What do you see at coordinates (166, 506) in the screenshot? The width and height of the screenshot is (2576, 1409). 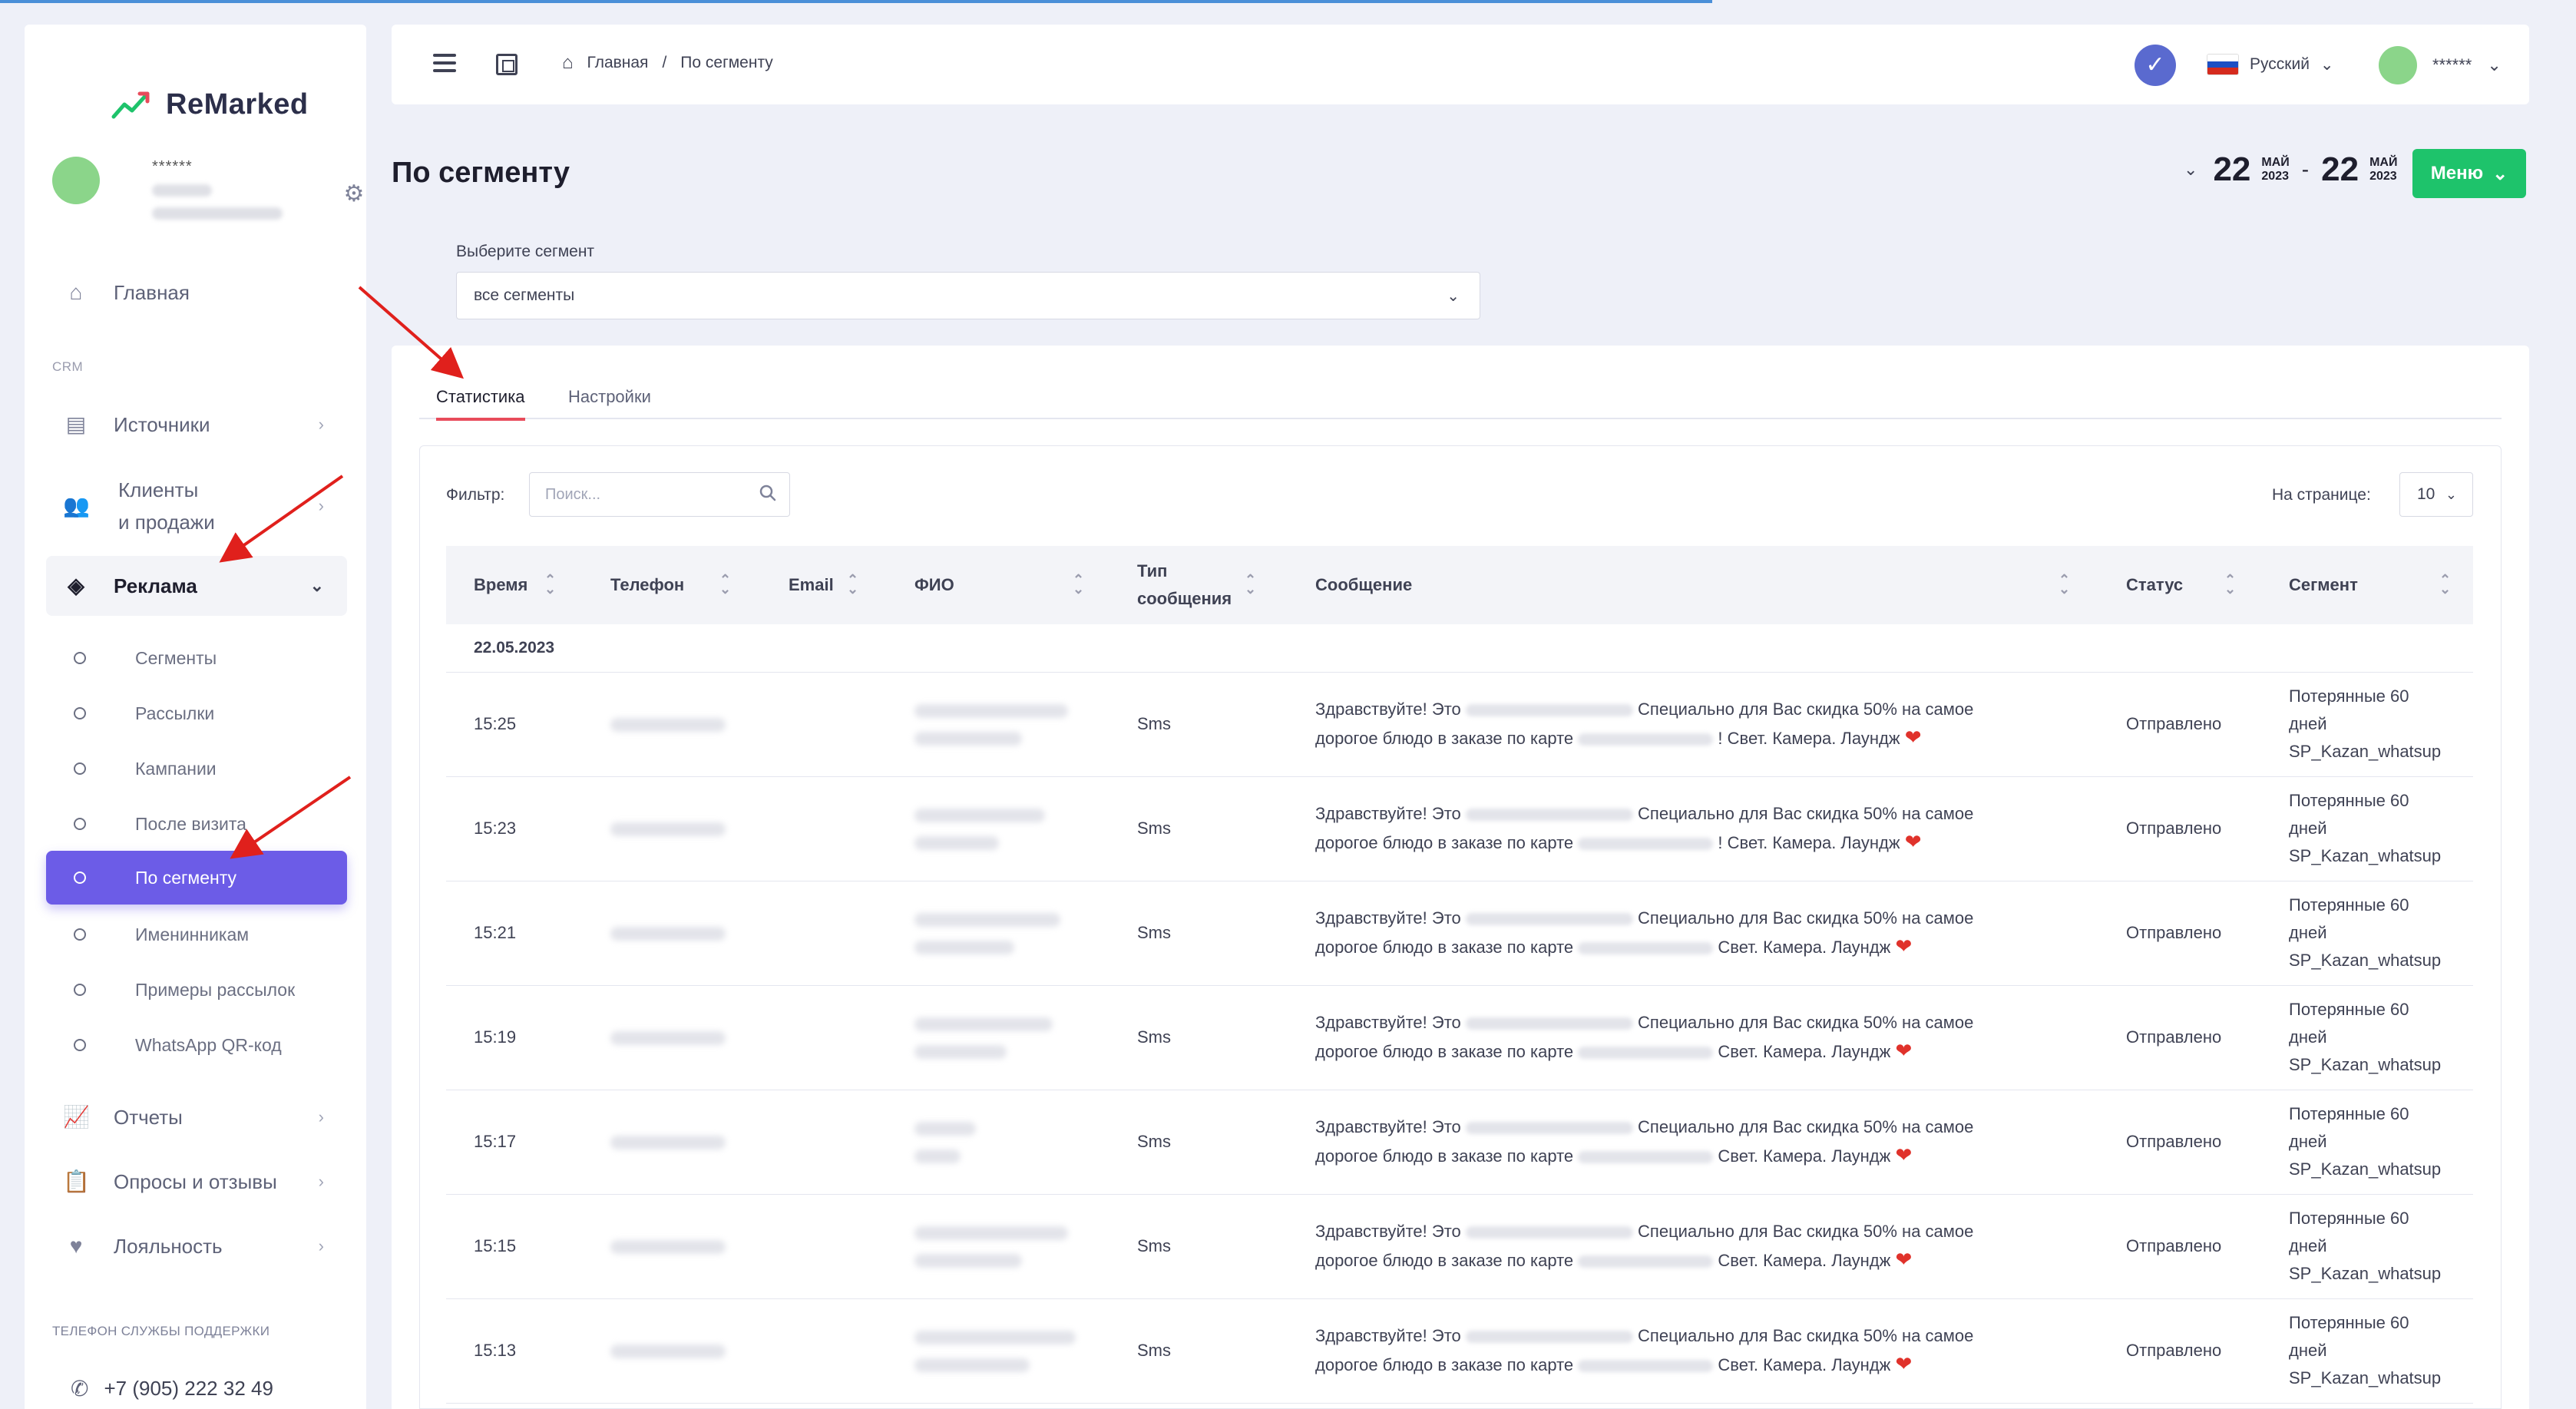 I see `sidebar-item-label: Клиенты и продажи` at bounding box center [166, 506].